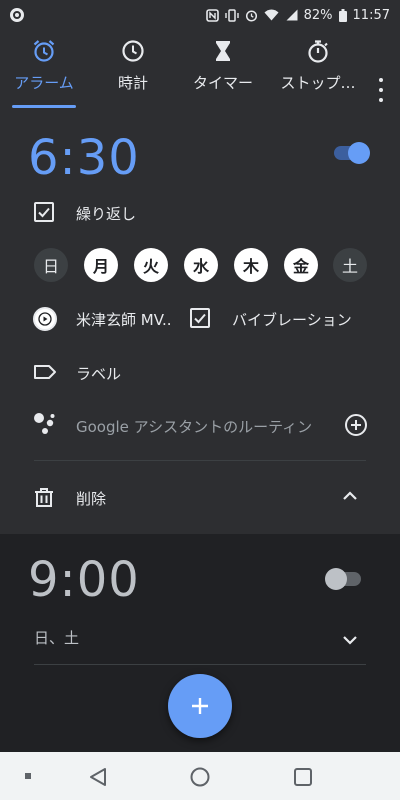  Describe the element at coordinates (200, 460) in the screenshot. I see `card-divider` at that location.